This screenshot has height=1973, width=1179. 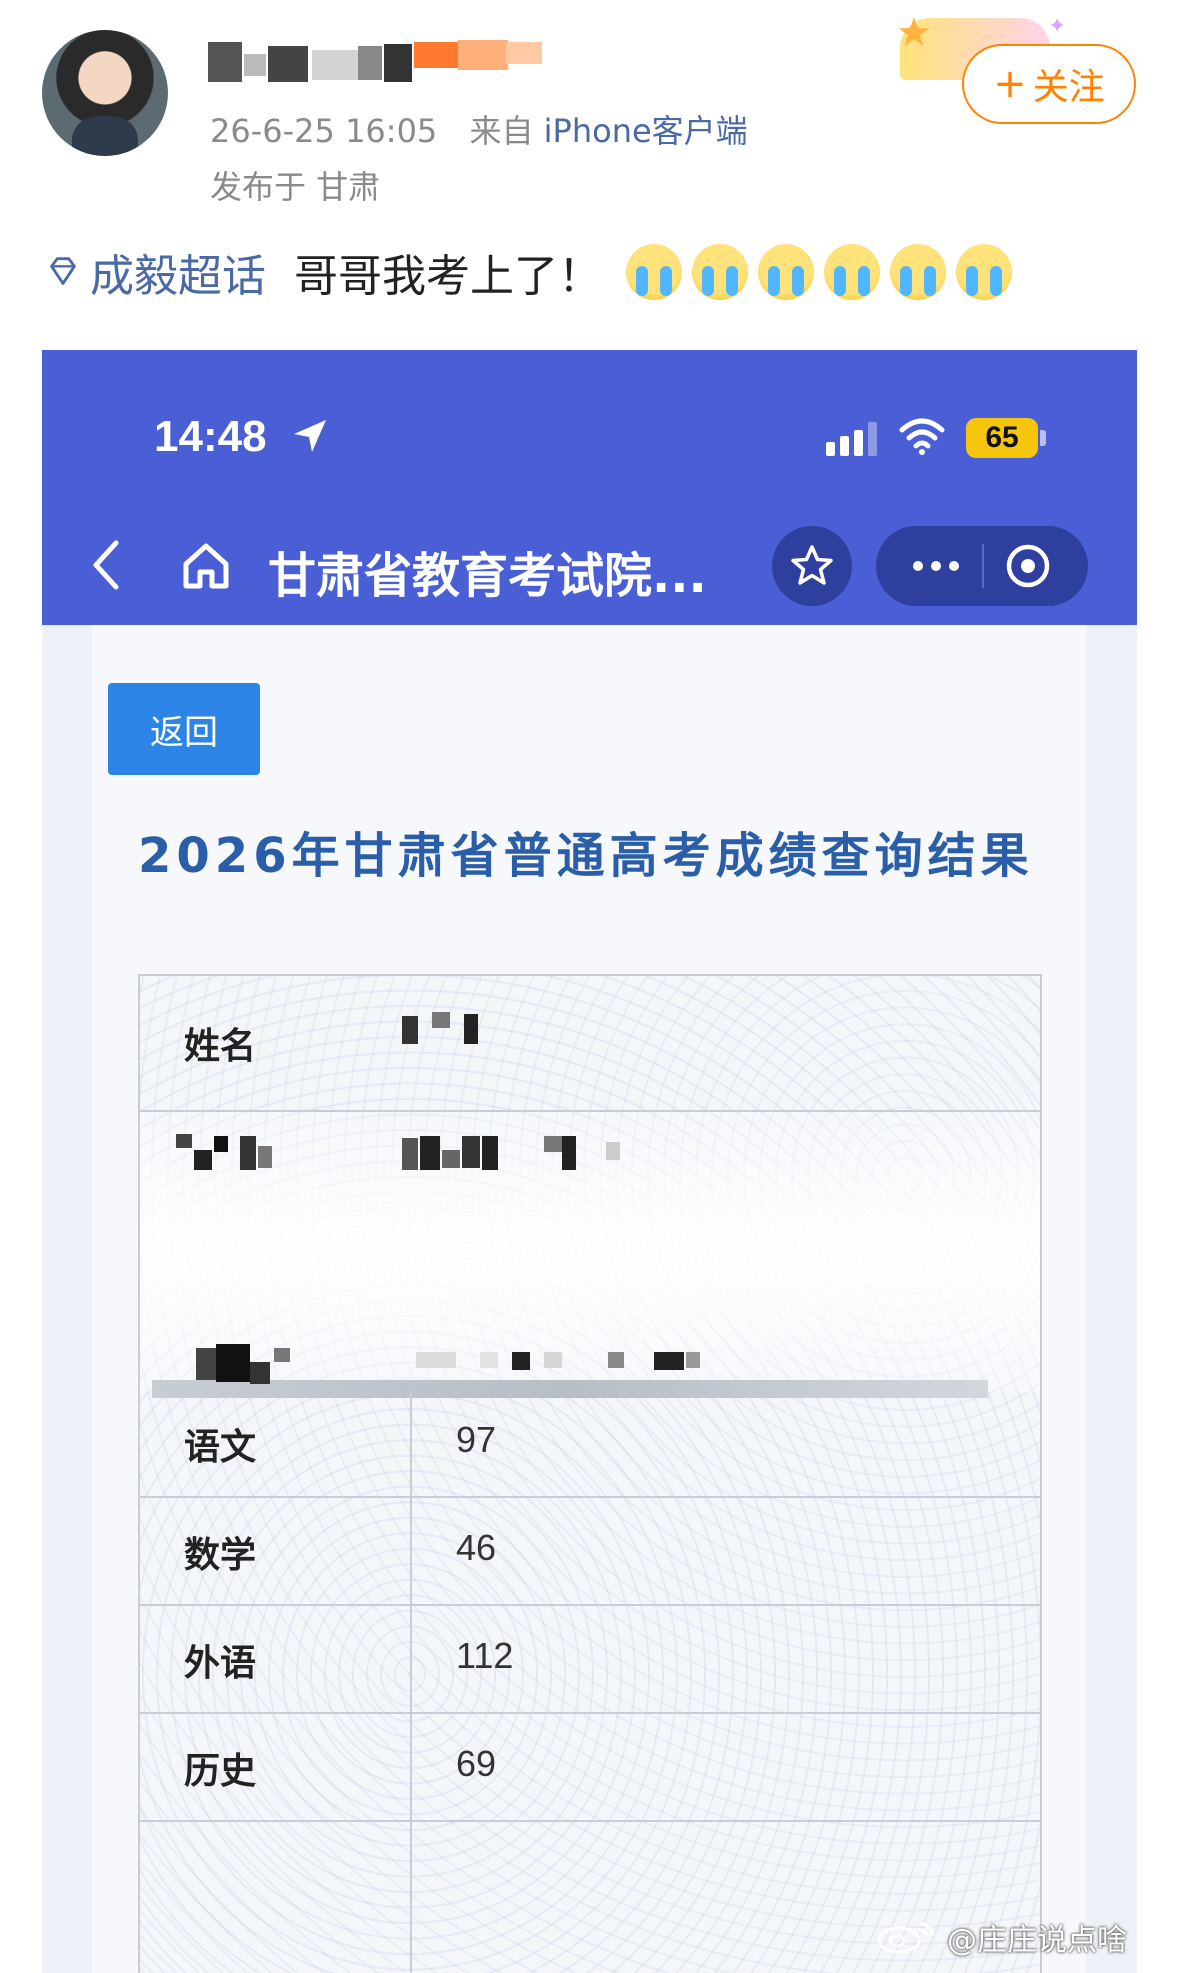 What do you see at coordinates (476, 1439) in the screenshot?
I see `score-value: 97` at bounding box center [476, 1439].